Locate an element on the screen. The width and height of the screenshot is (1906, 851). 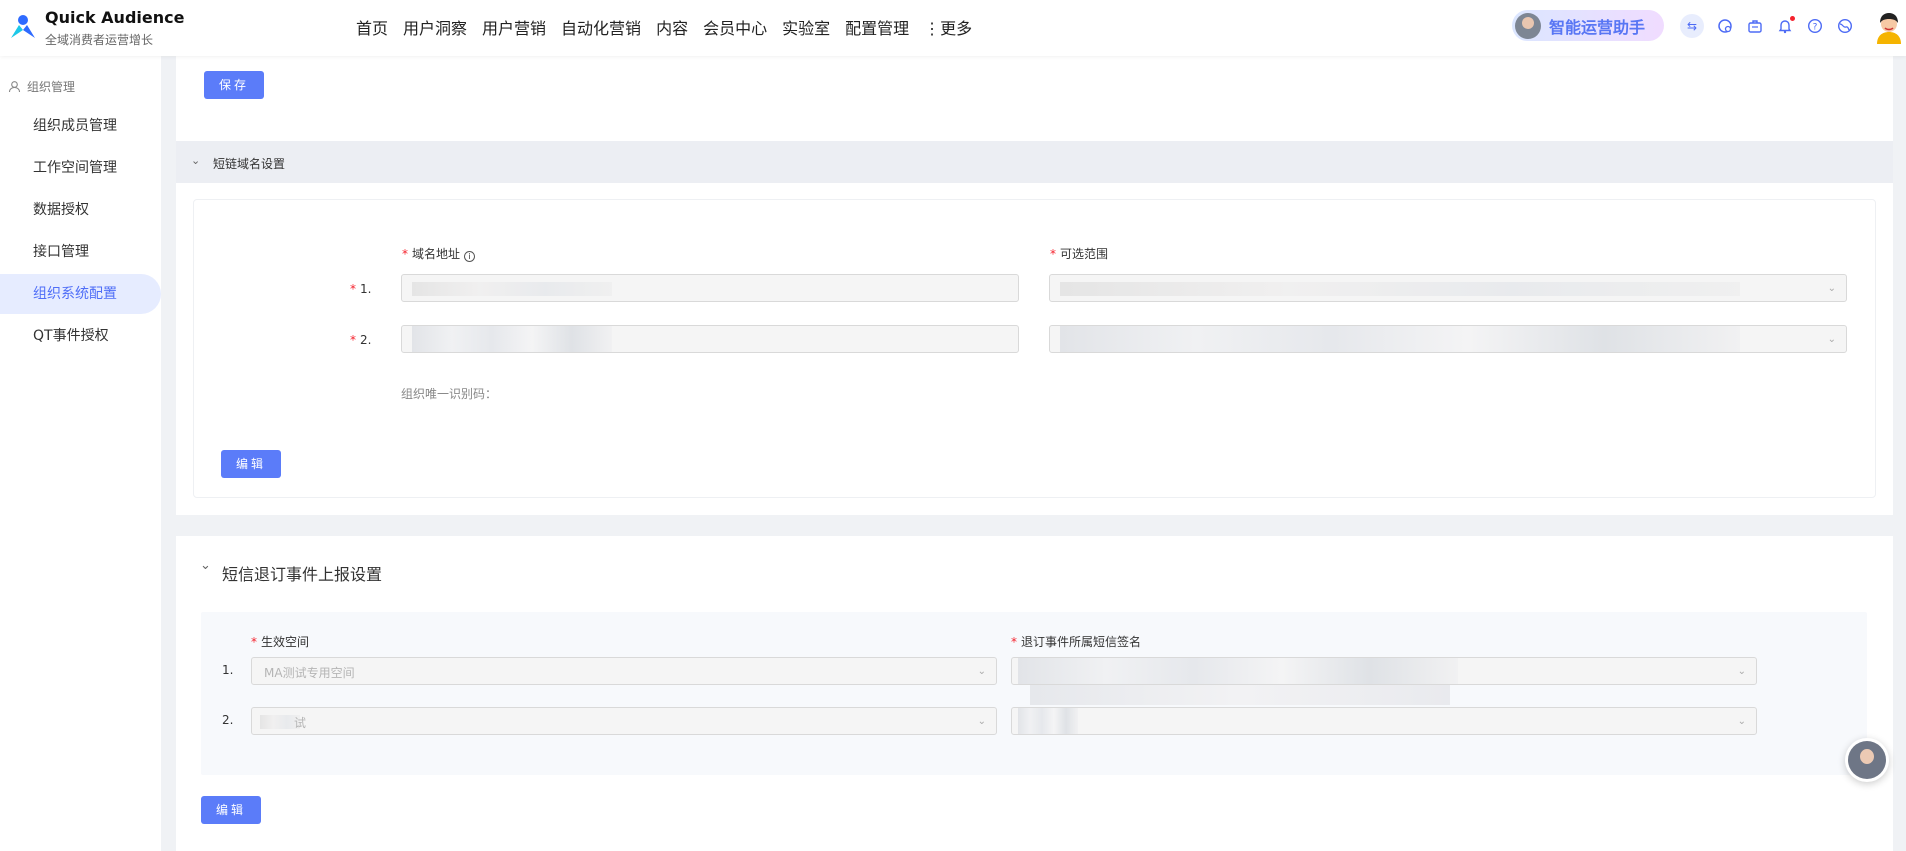
space-select-2: 试 ⌄ is located at coordinates (624, 721).